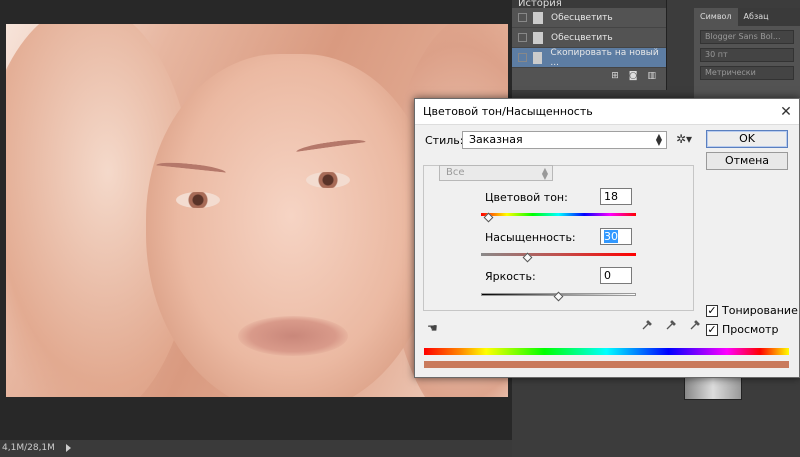  What do you see at coordinates (786, 112) in the screenshot?
I see `close-icon: ✕` at bounding box center [786, 112].